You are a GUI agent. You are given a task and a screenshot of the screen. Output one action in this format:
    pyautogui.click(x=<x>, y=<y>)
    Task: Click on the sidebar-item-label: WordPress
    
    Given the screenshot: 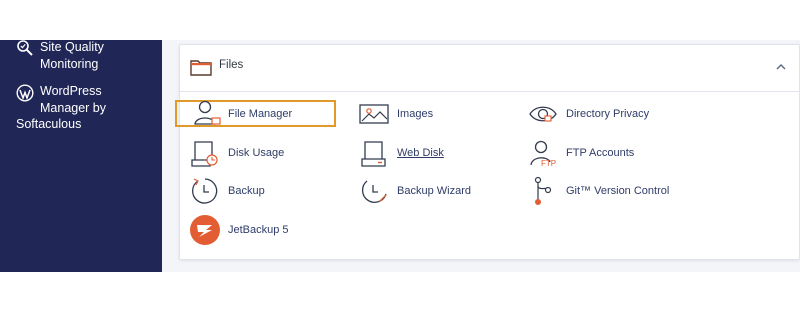 What is the action you would take?
    pyautogui.click(x=71, y=91)
    